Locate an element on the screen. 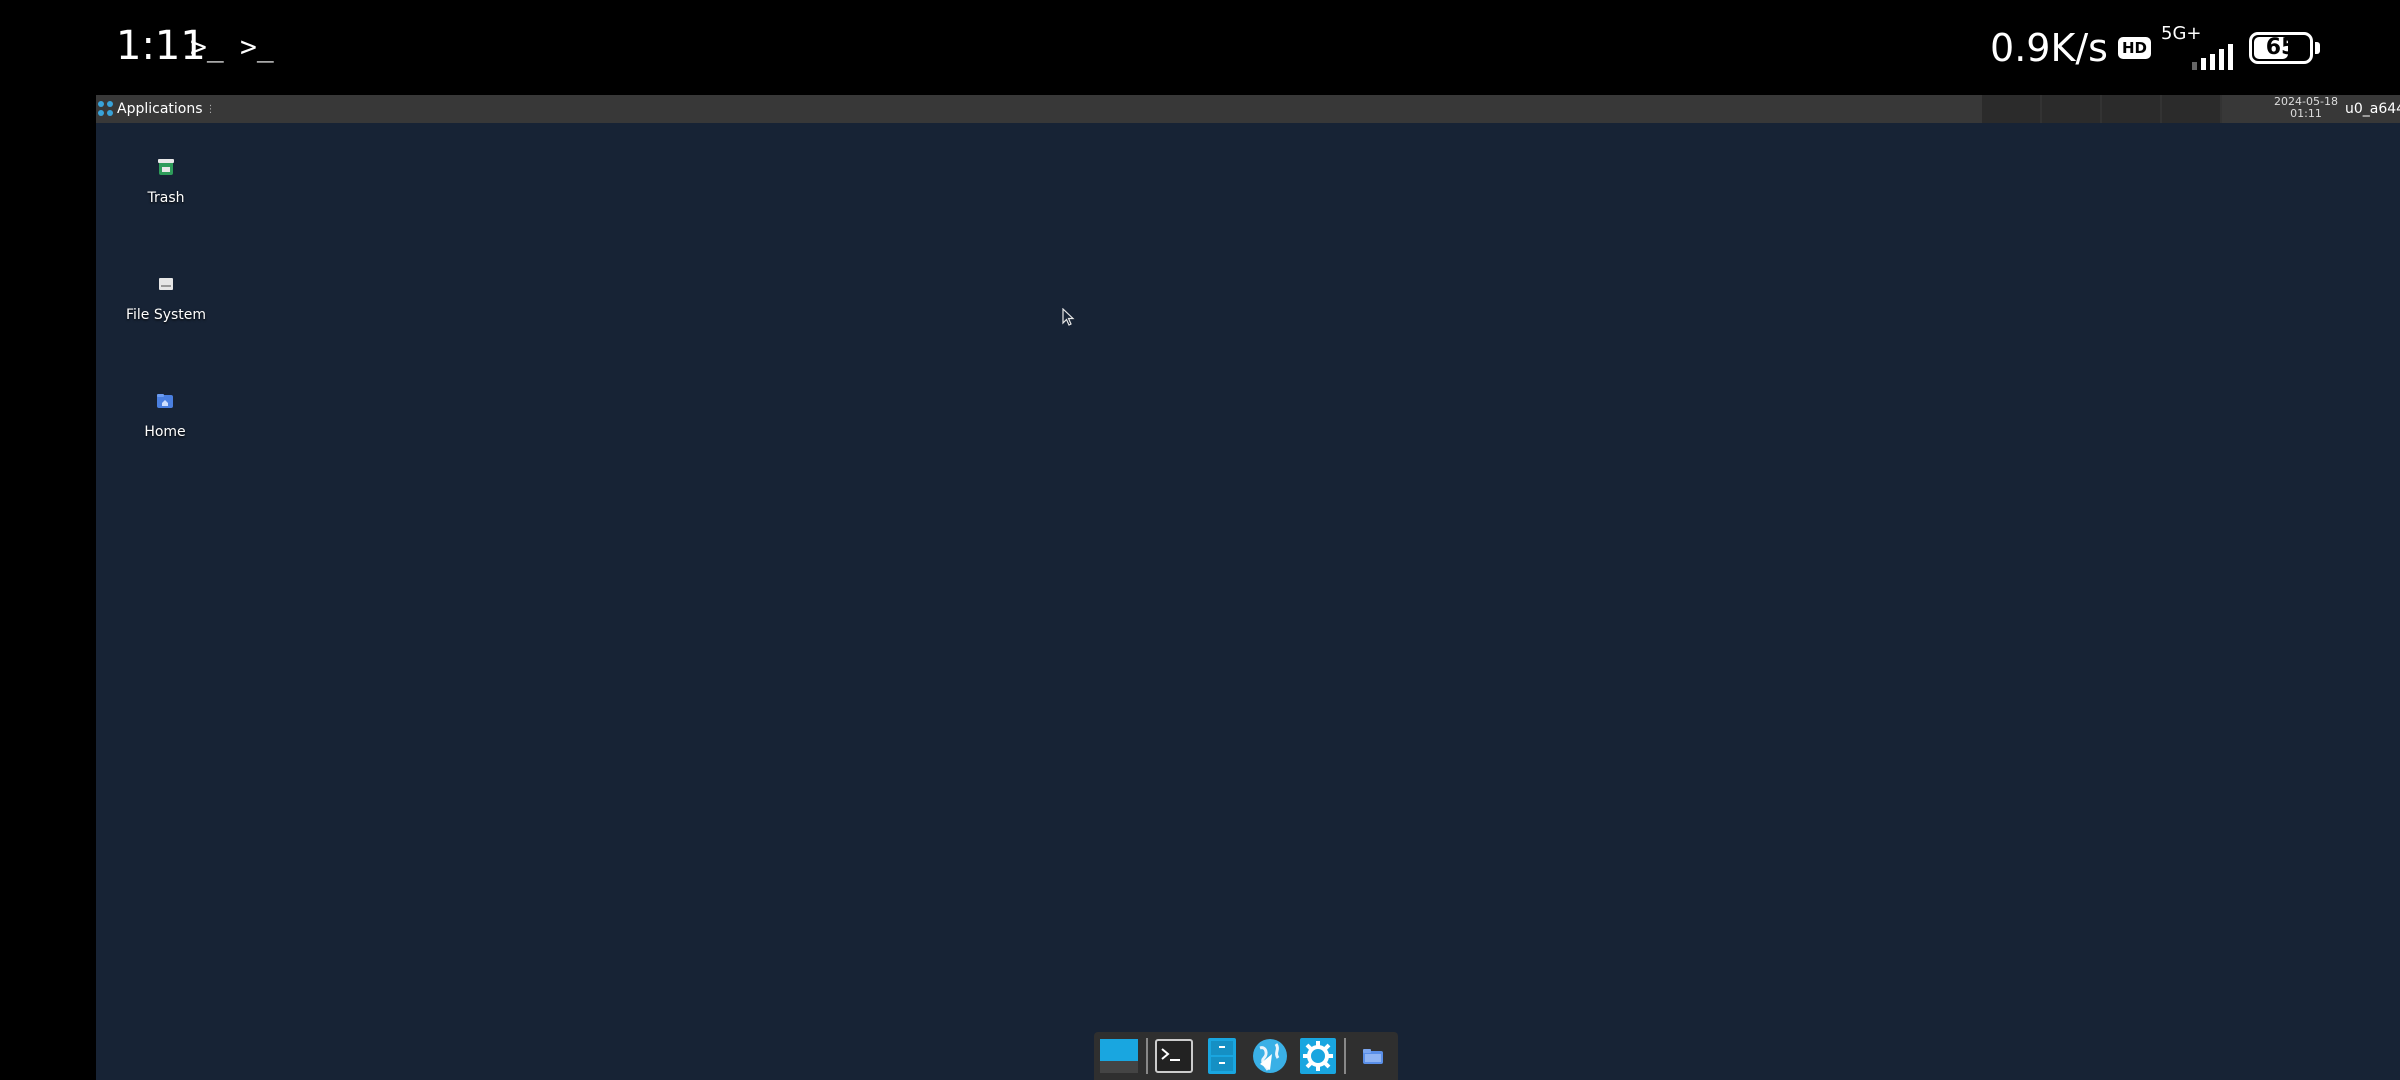 Image resolution: width=2400 pixels, height=1080 pixels. desktop-icon-label: Trash is located at coordinates (166, 198).